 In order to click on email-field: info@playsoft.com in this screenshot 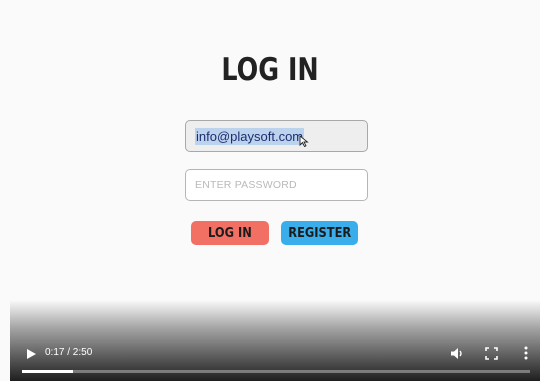, I will do `click(276, 136)`.